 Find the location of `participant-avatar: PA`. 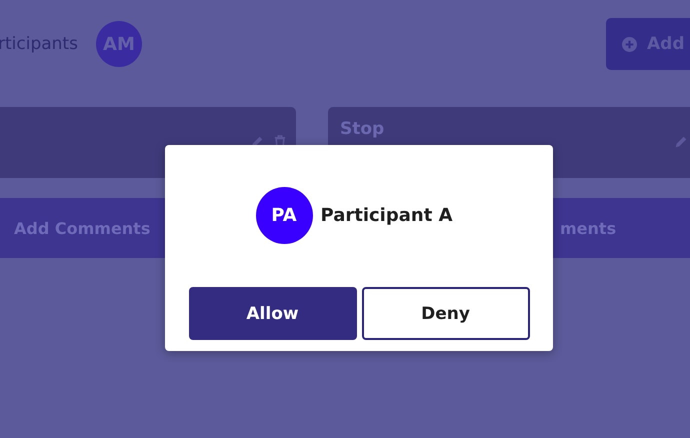

participant-avatar: PA is located at coordinates (284, 215).